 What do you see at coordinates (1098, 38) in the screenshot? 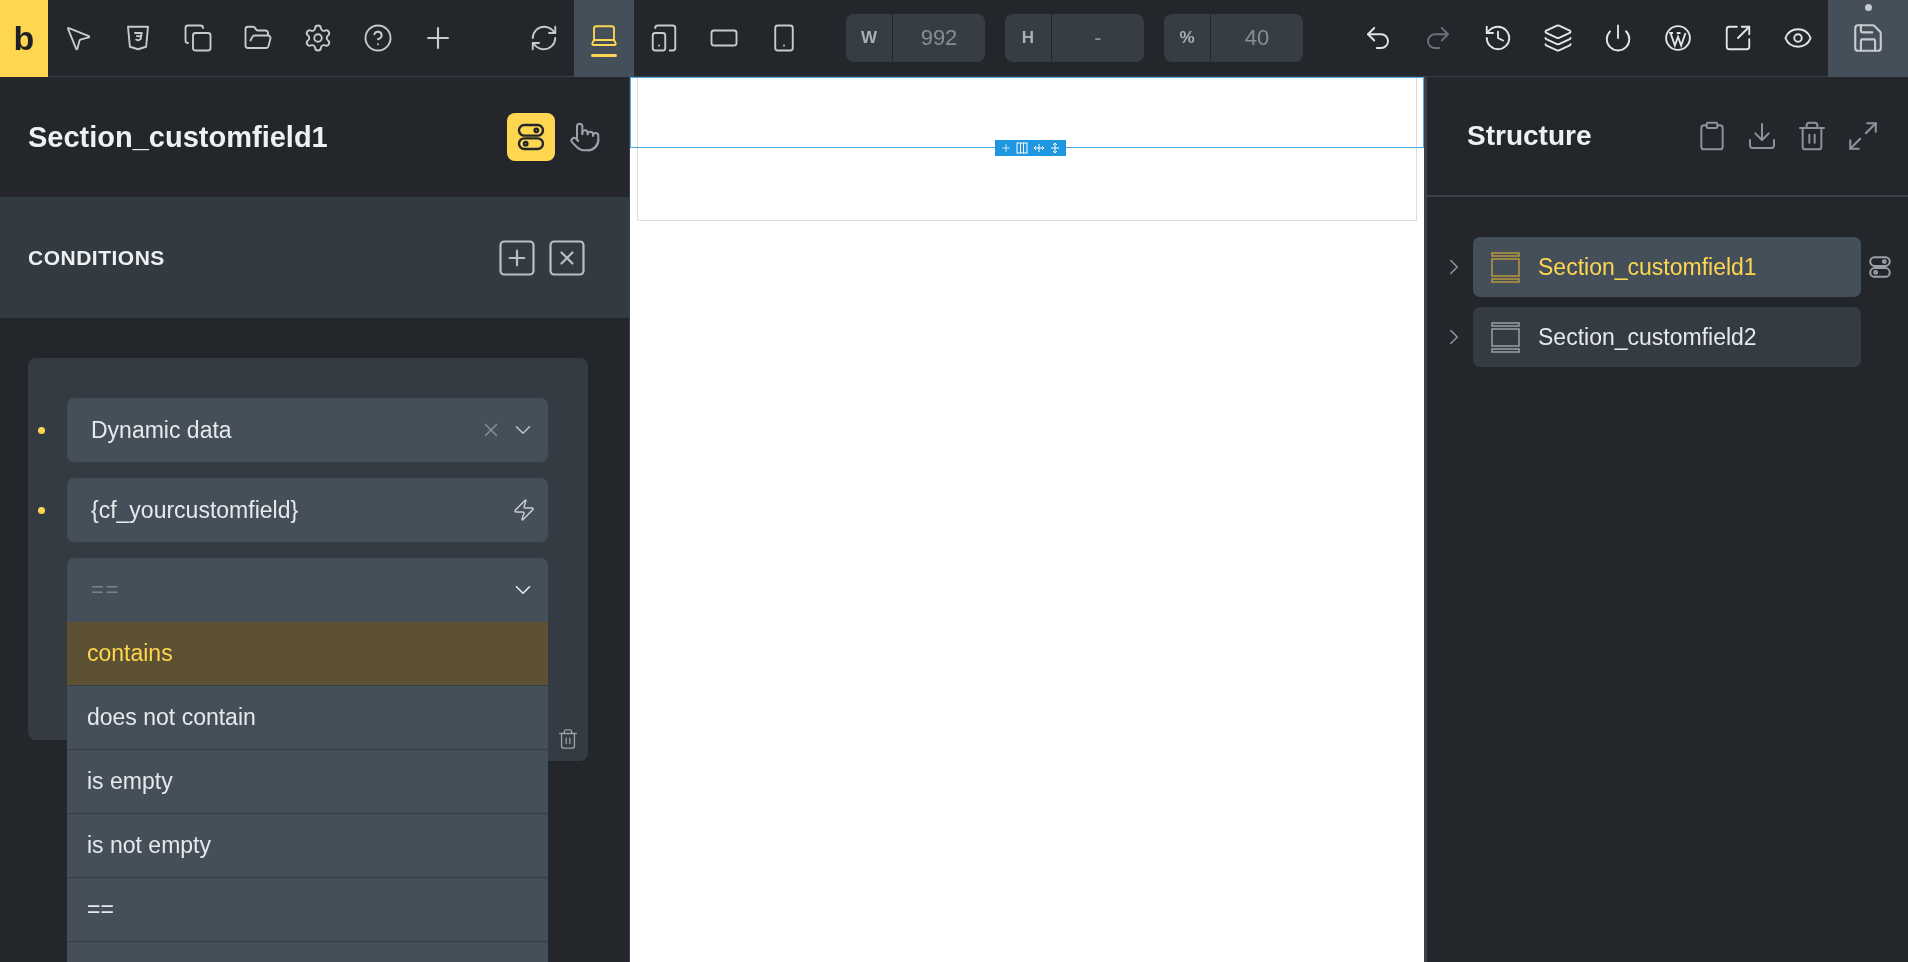
I see `size-input: -` at bounding box center [1098, 38].